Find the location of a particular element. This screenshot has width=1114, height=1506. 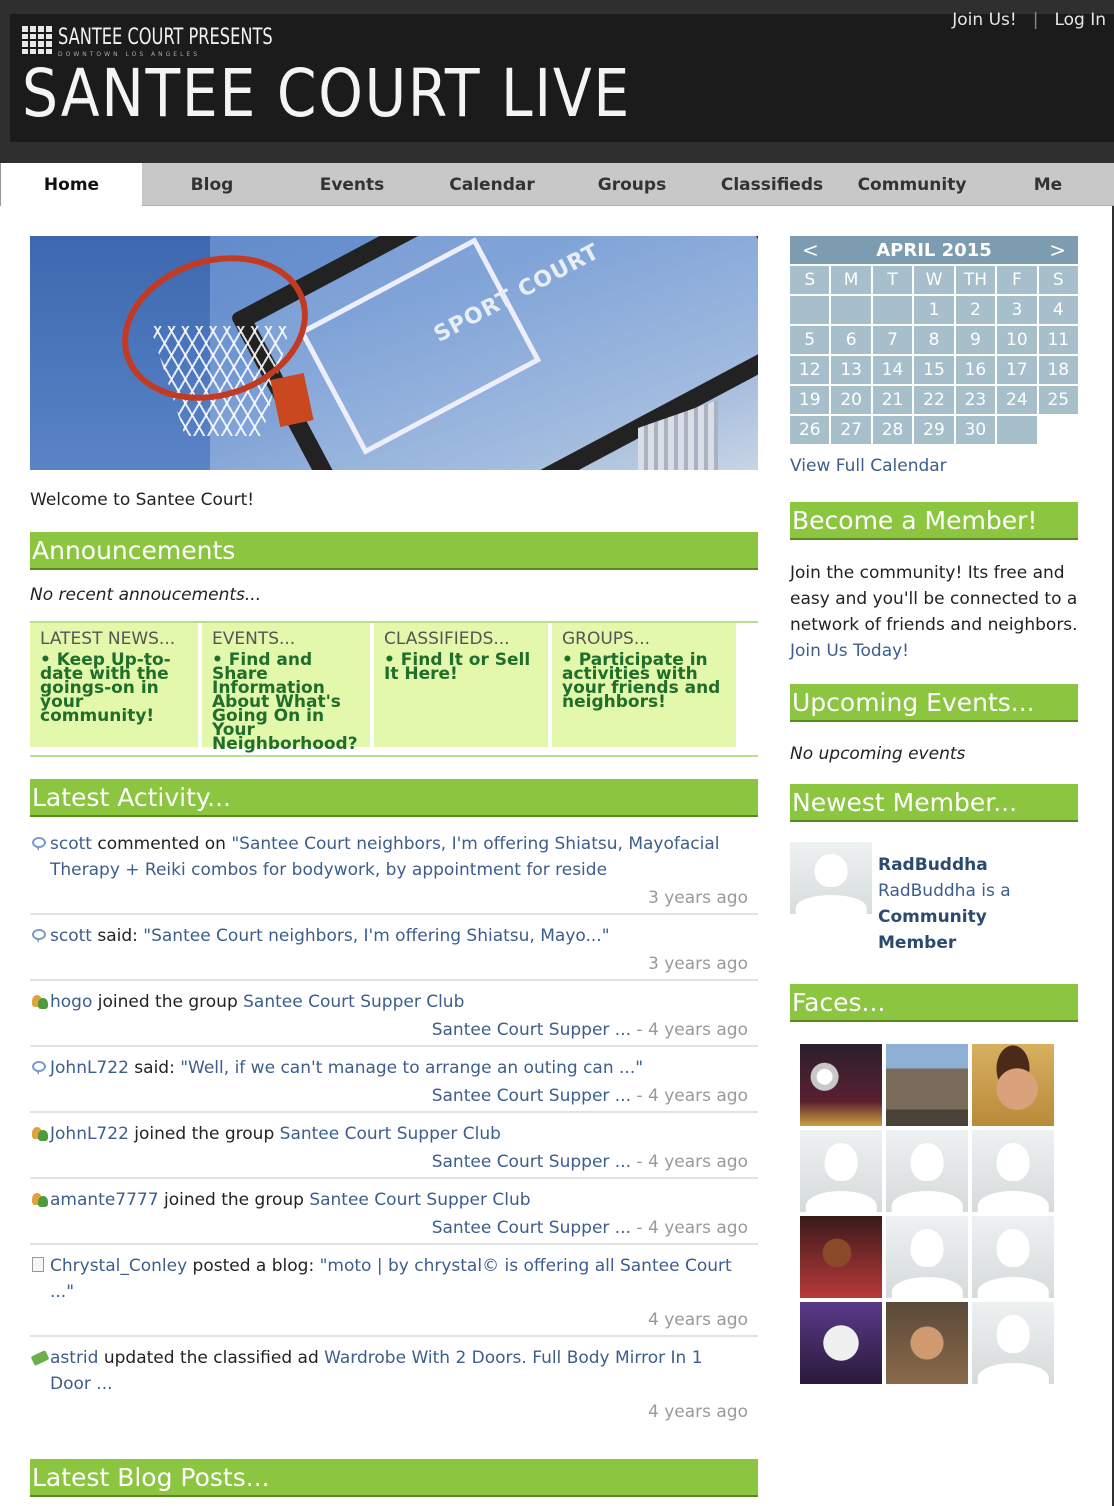

calendar-day: 4 is located at coordinates (1058, 310).